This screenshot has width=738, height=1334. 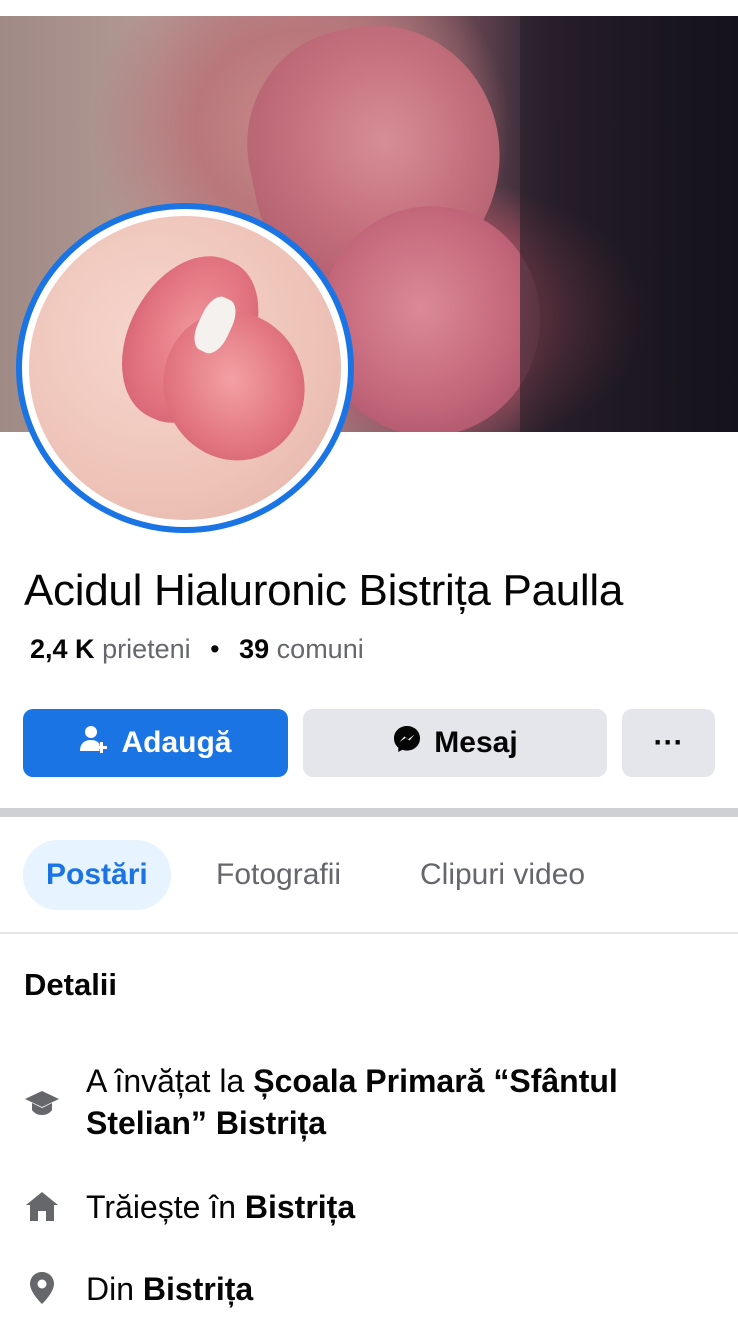 I want to click on tab-photos: Fotografii, so click(x=278, y=875).